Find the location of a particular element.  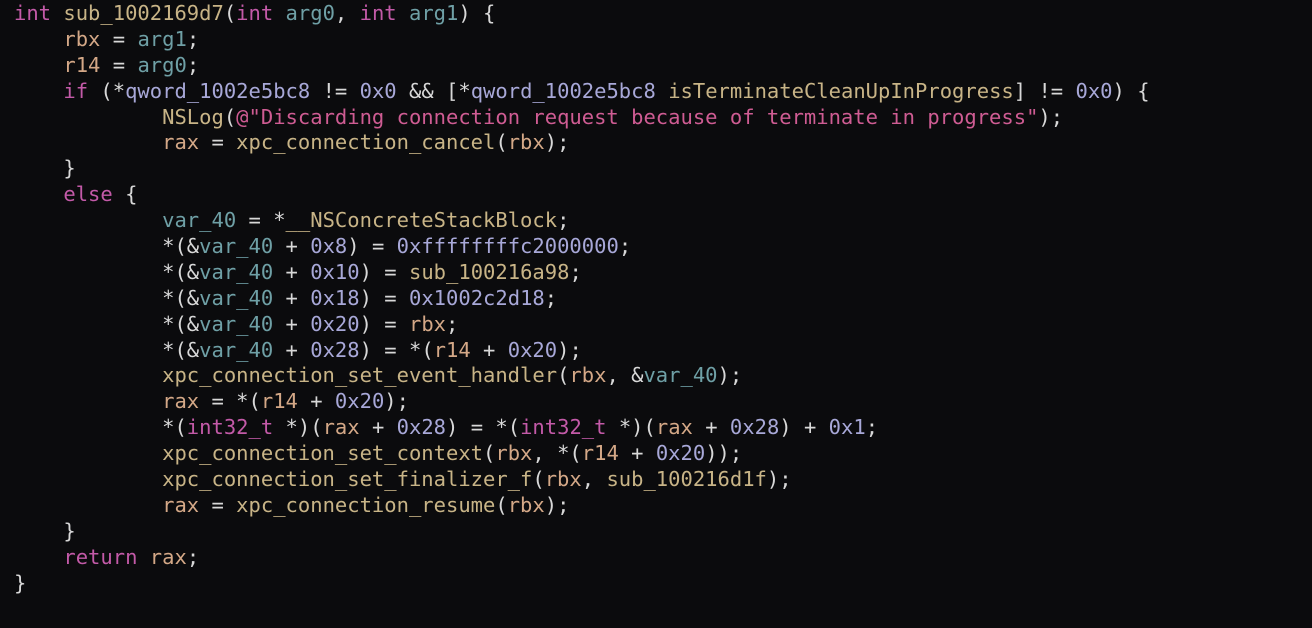

code-line: rax = xpc_connection_resume(rbx); is located at coordinates (659, 506).